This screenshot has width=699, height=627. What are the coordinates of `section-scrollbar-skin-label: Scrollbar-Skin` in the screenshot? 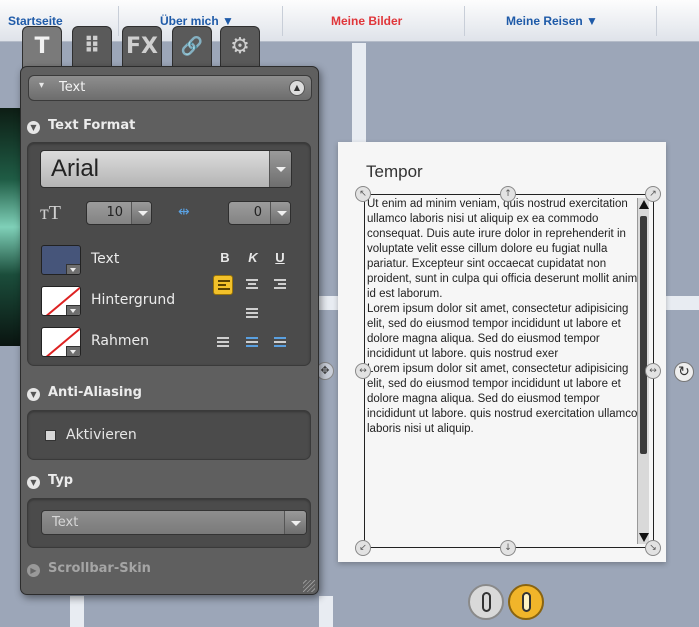 It's located at (99, 568).